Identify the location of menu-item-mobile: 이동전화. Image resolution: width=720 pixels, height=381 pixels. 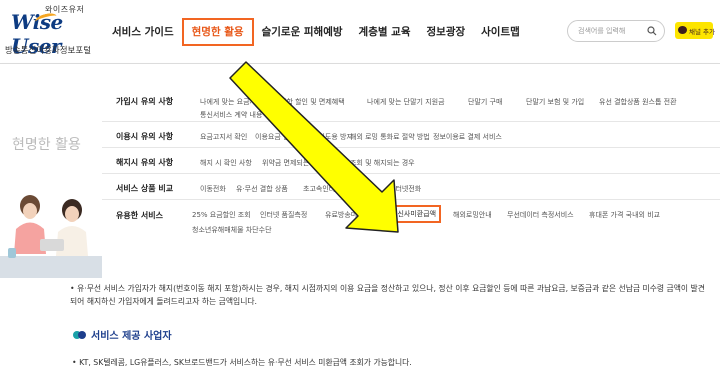
(213, 189).